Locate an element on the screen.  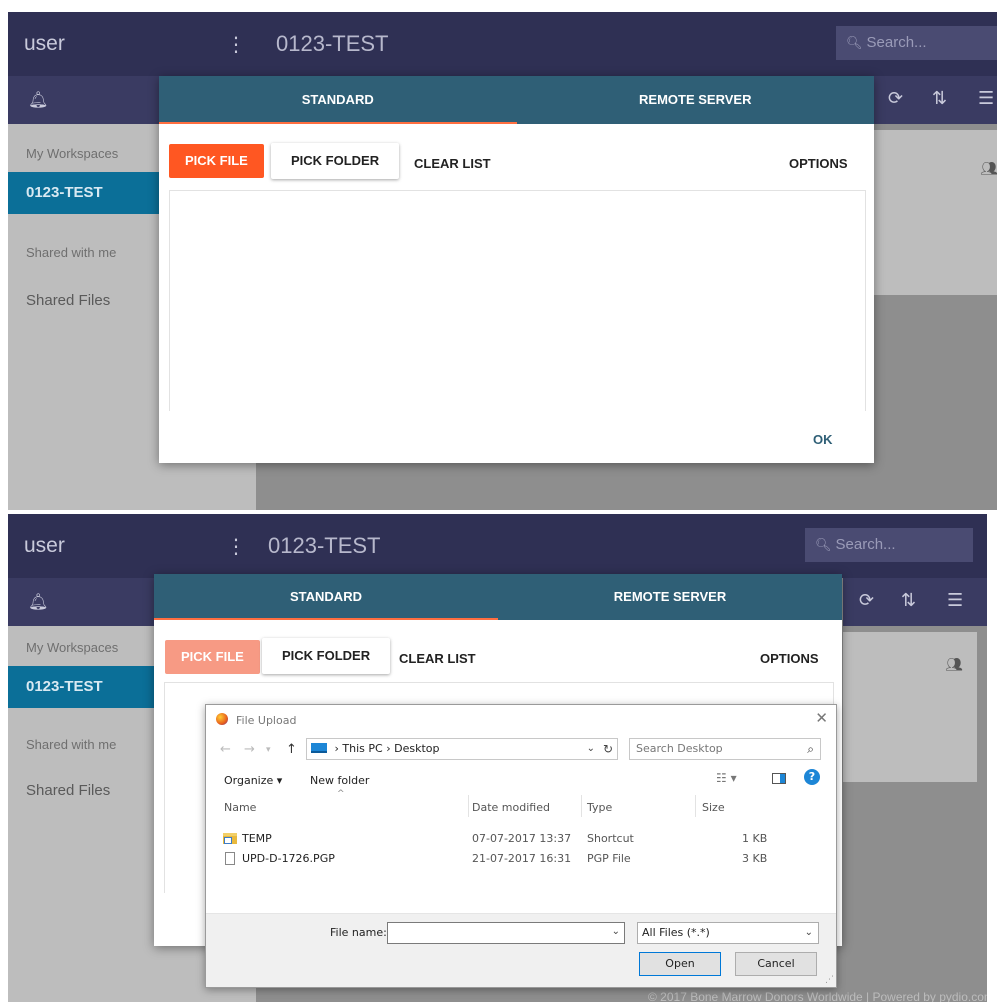
sort-ascending-icon: ^ is located at coordinates (341, 794).